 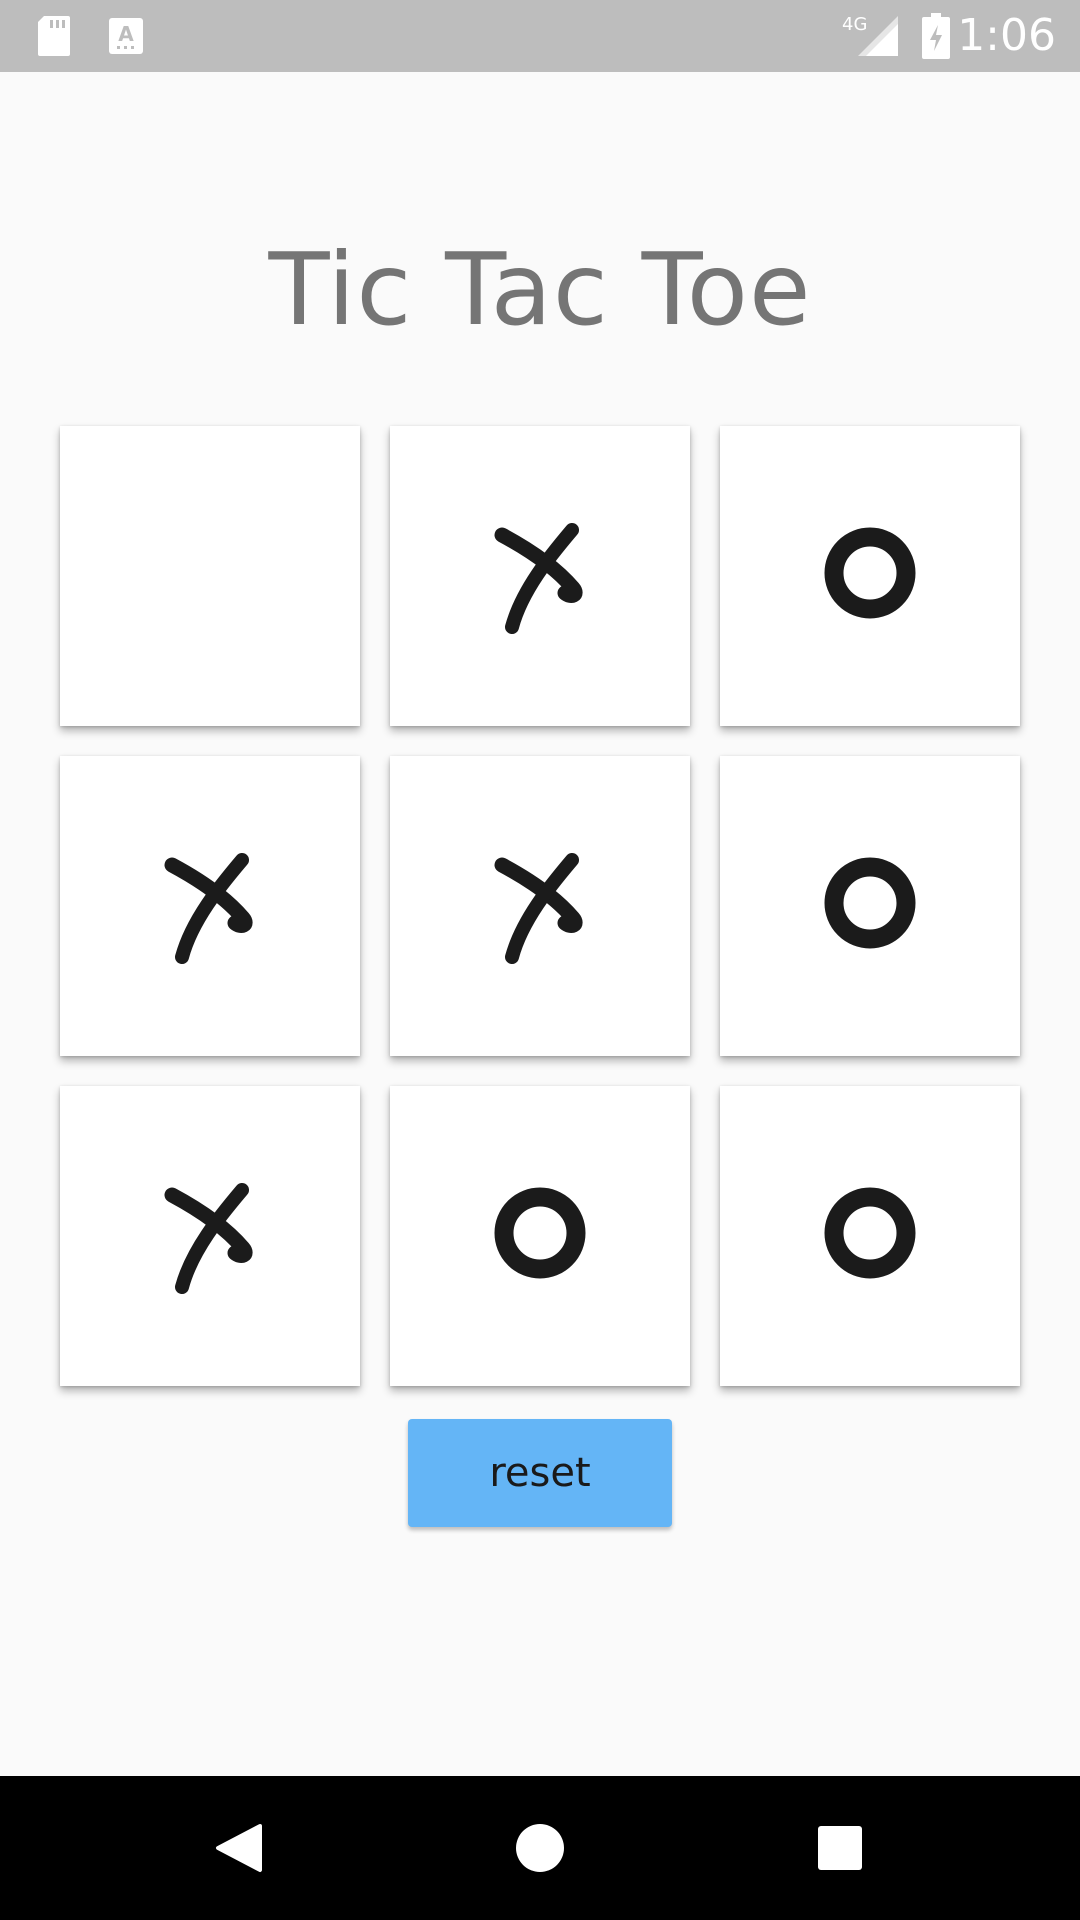 What do you see at coordinates (240, 1848) in the screenshot?
I see `back-icon` at bounding box center [240, 1848].